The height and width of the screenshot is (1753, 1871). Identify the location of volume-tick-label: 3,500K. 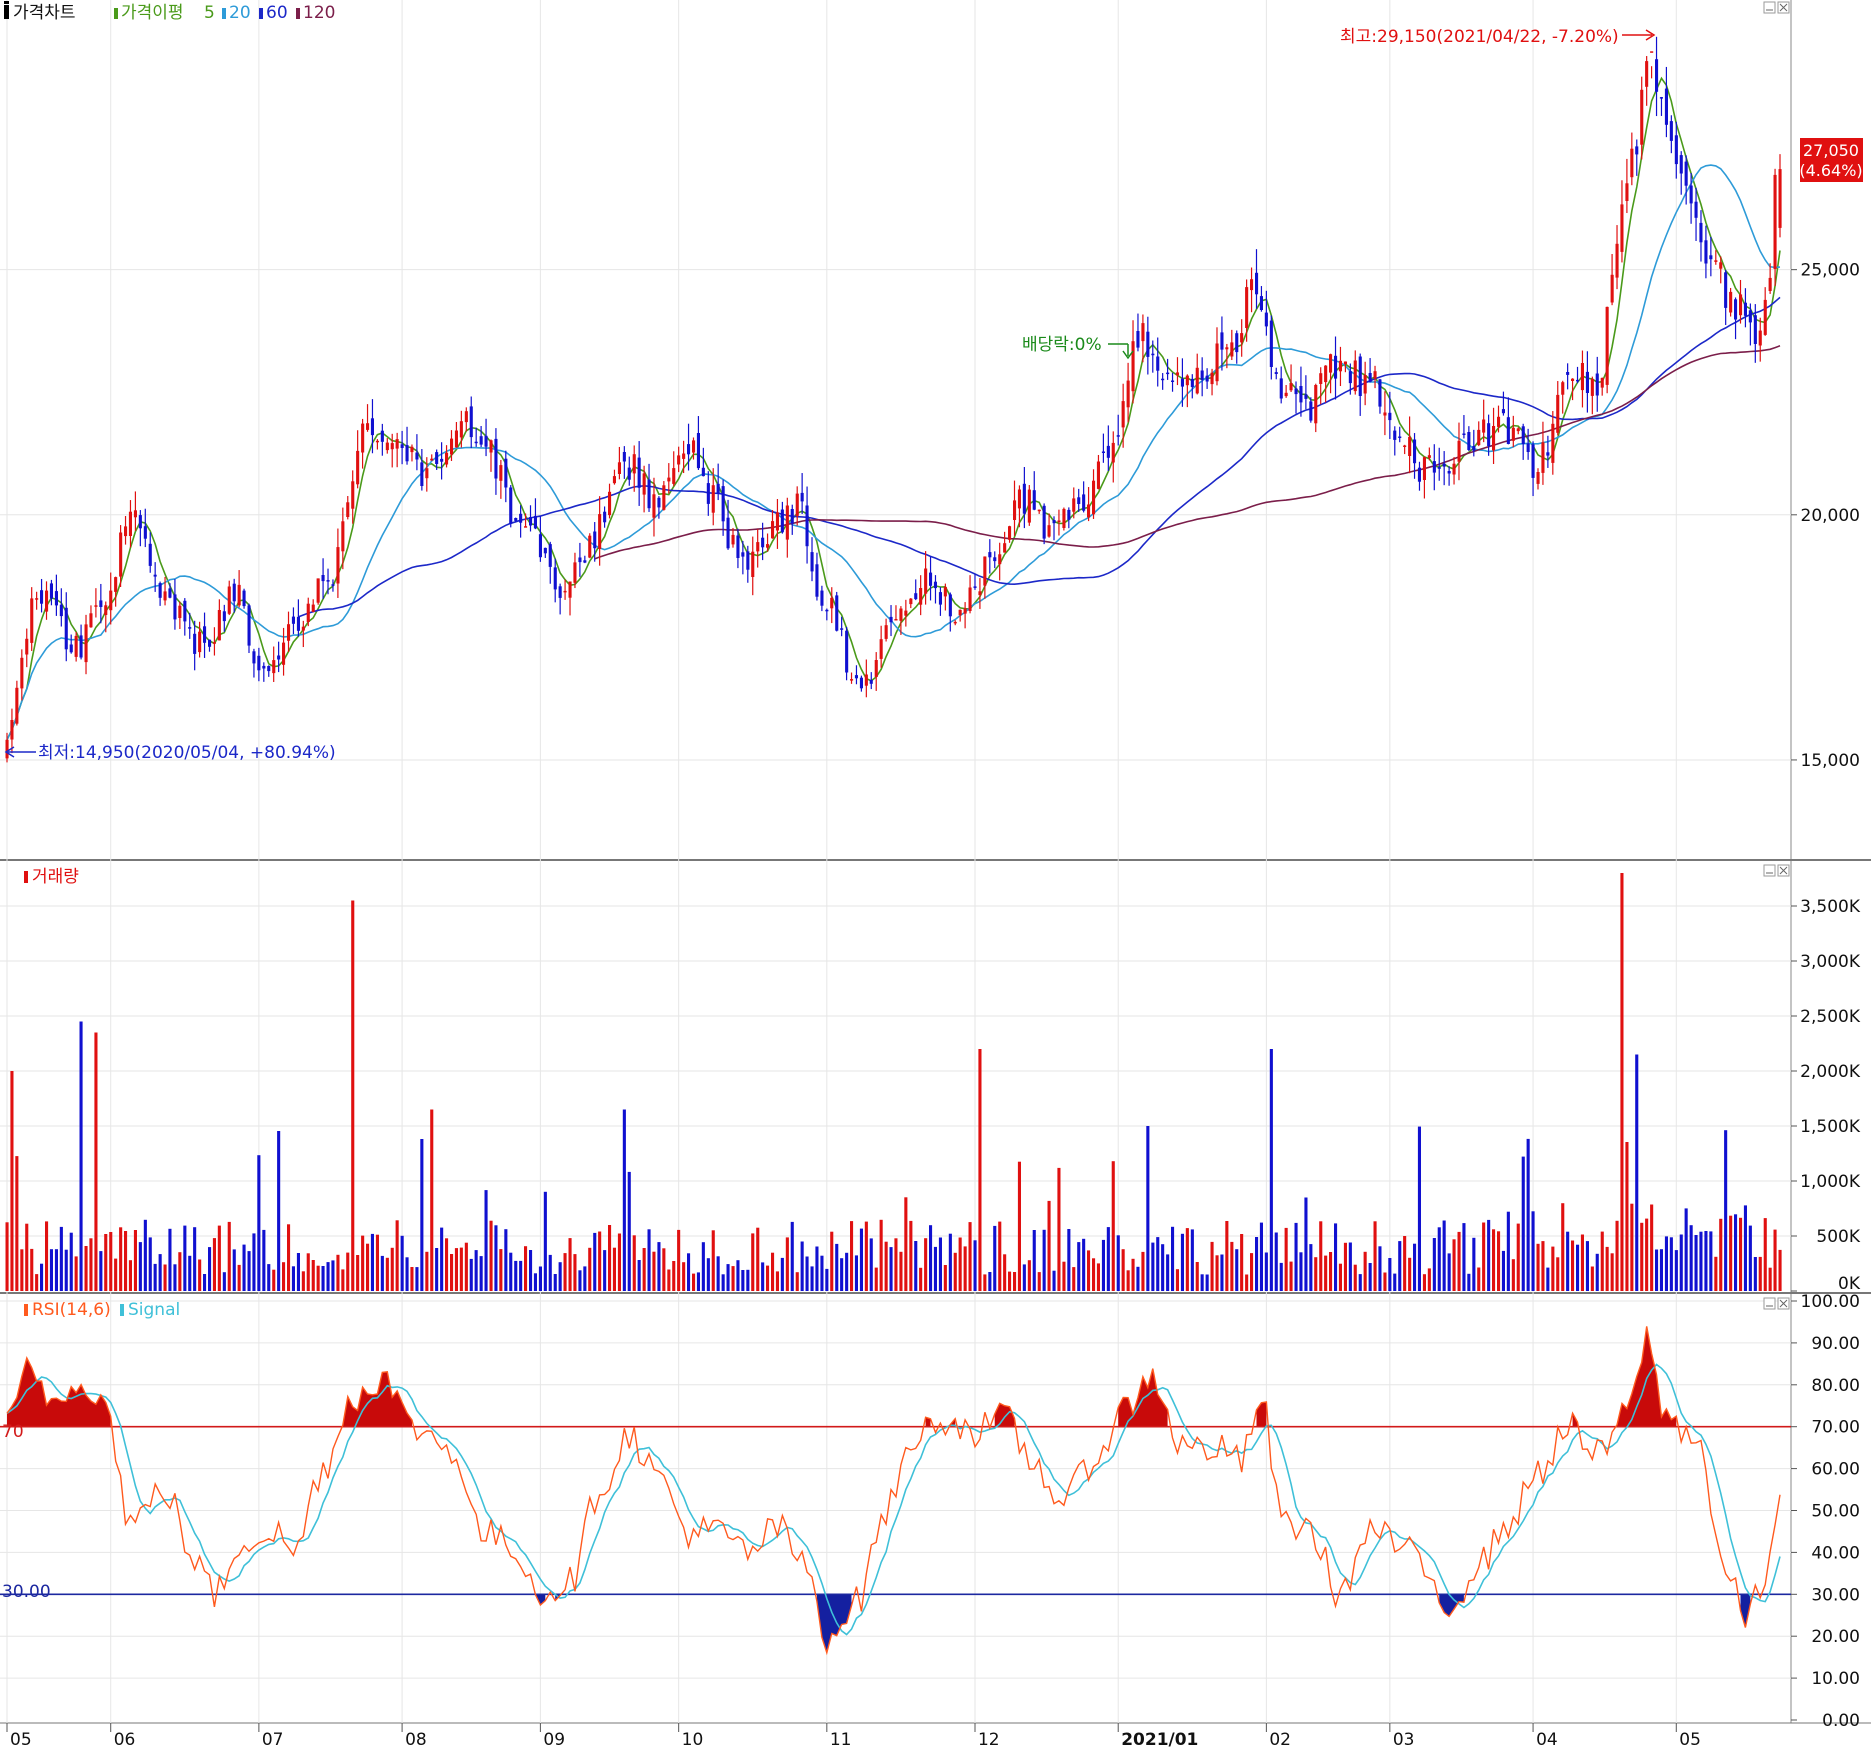
(1830, 907).